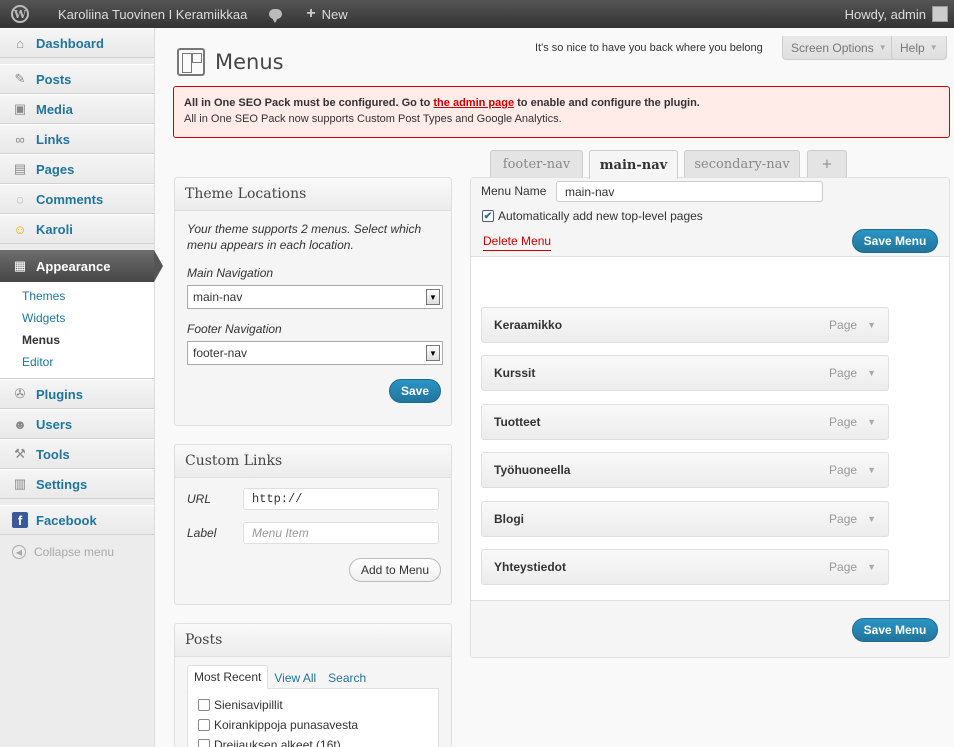 This screenshot has height=747, width=954. I want to click on site-name-link: Karoliina Tuovinen I Keramiikkaa, so click(148, 14).